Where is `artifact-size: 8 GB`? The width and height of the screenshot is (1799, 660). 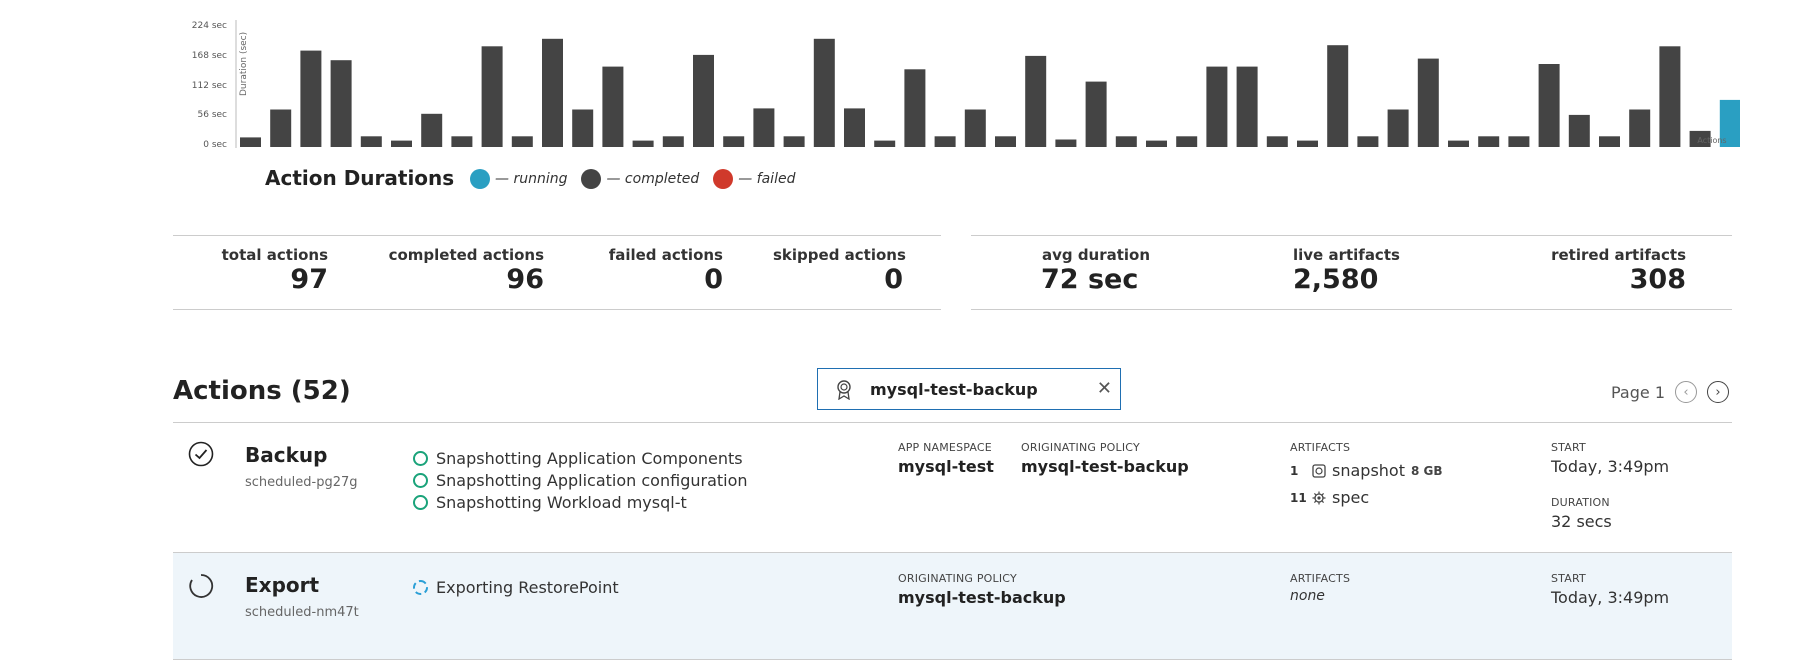 artifact-size: 8 GB is located at coordinates (1427, 471).